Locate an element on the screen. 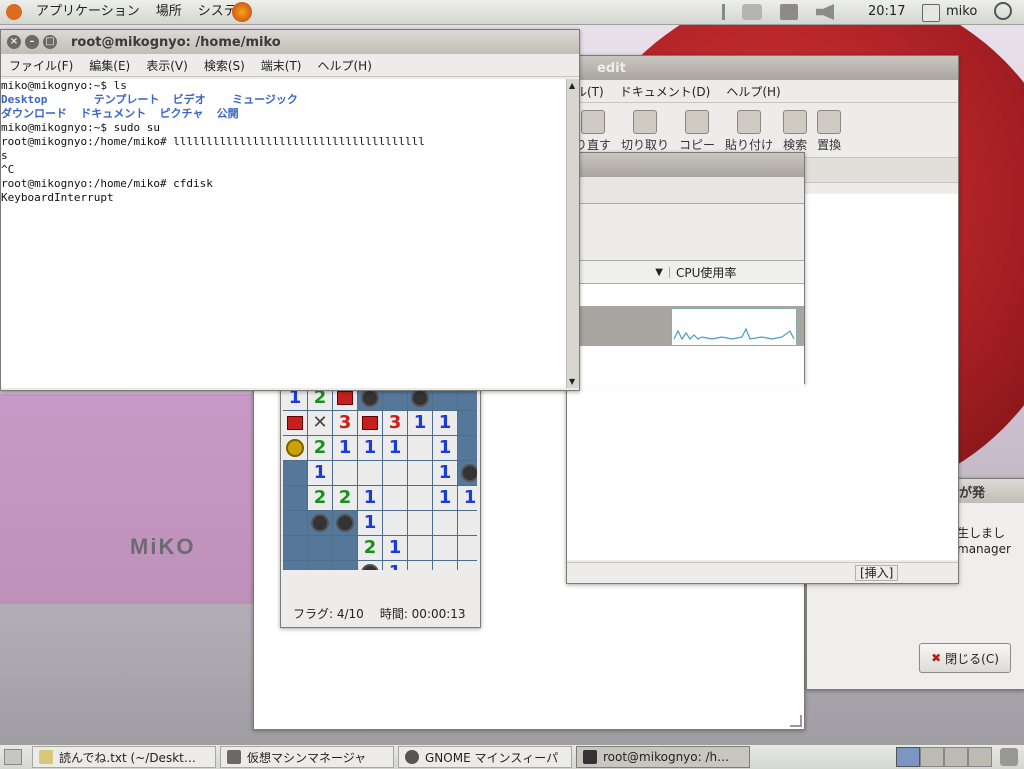  workspace-switcher is located at coordinates (944, 757).